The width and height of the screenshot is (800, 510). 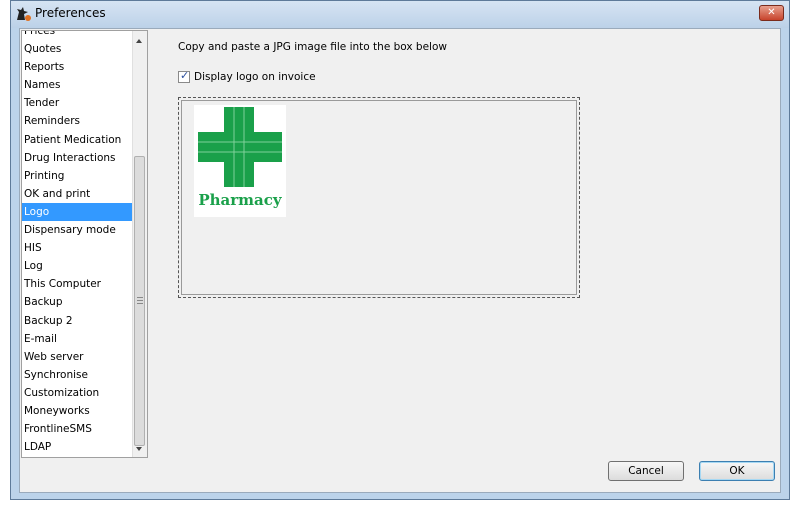 I want to click on sidebar-item-patient-medication: Patient Medication, so click(x=79, y=140).